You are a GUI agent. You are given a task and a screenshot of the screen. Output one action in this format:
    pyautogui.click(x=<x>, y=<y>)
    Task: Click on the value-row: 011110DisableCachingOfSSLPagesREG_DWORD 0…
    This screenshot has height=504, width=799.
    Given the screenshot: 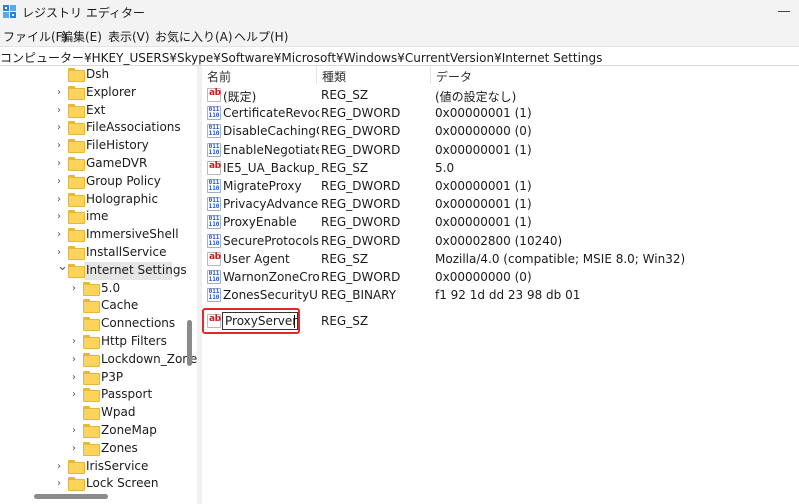 What is the action you would take?
    pyautogui.click(x=500, y=131)
    